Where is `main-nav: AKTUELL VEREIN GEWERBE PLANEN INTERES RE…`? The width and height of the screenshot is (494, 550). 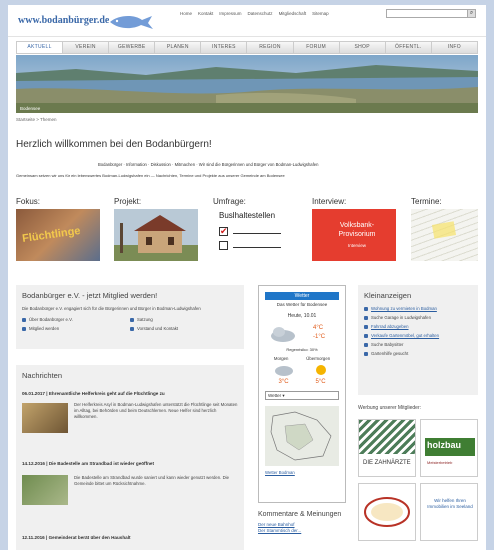
main-nav: AKTUELL VEREIN GEWERBE PLANEN INTERES RE… is located at coordinates (247, 47).